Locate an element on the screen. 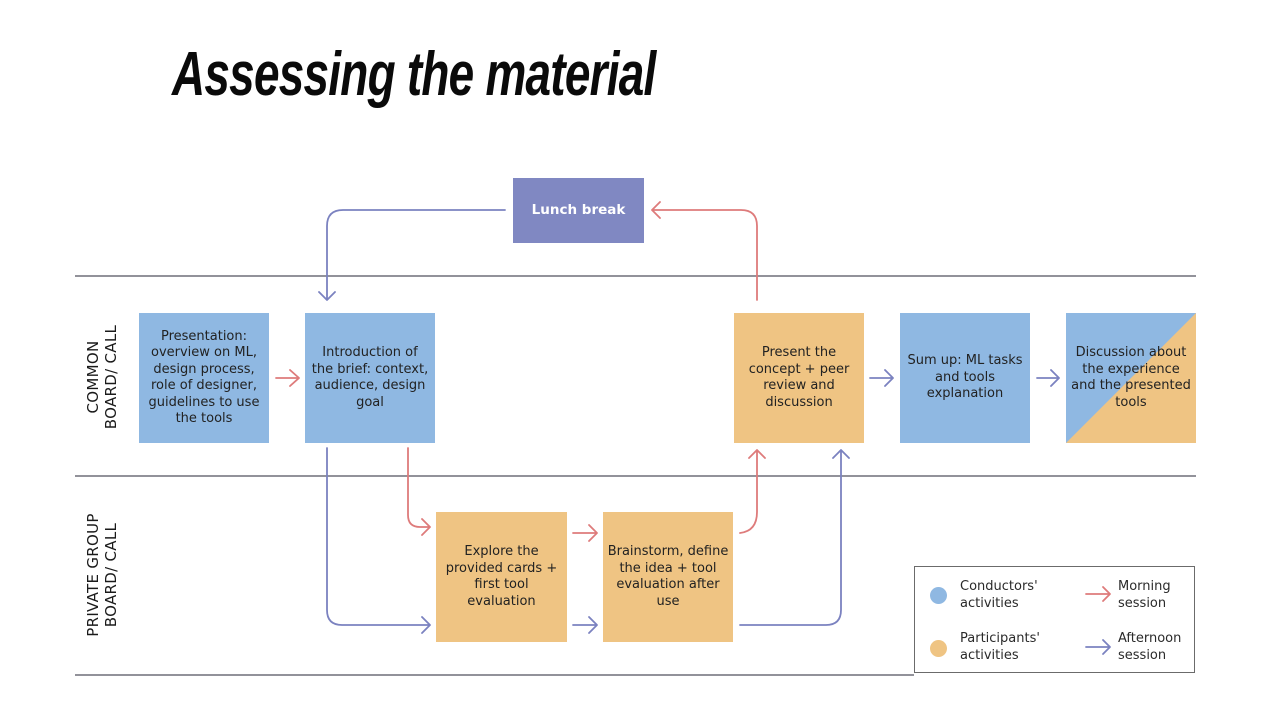  participant-color-swatch is located at coordinates (938, 648).